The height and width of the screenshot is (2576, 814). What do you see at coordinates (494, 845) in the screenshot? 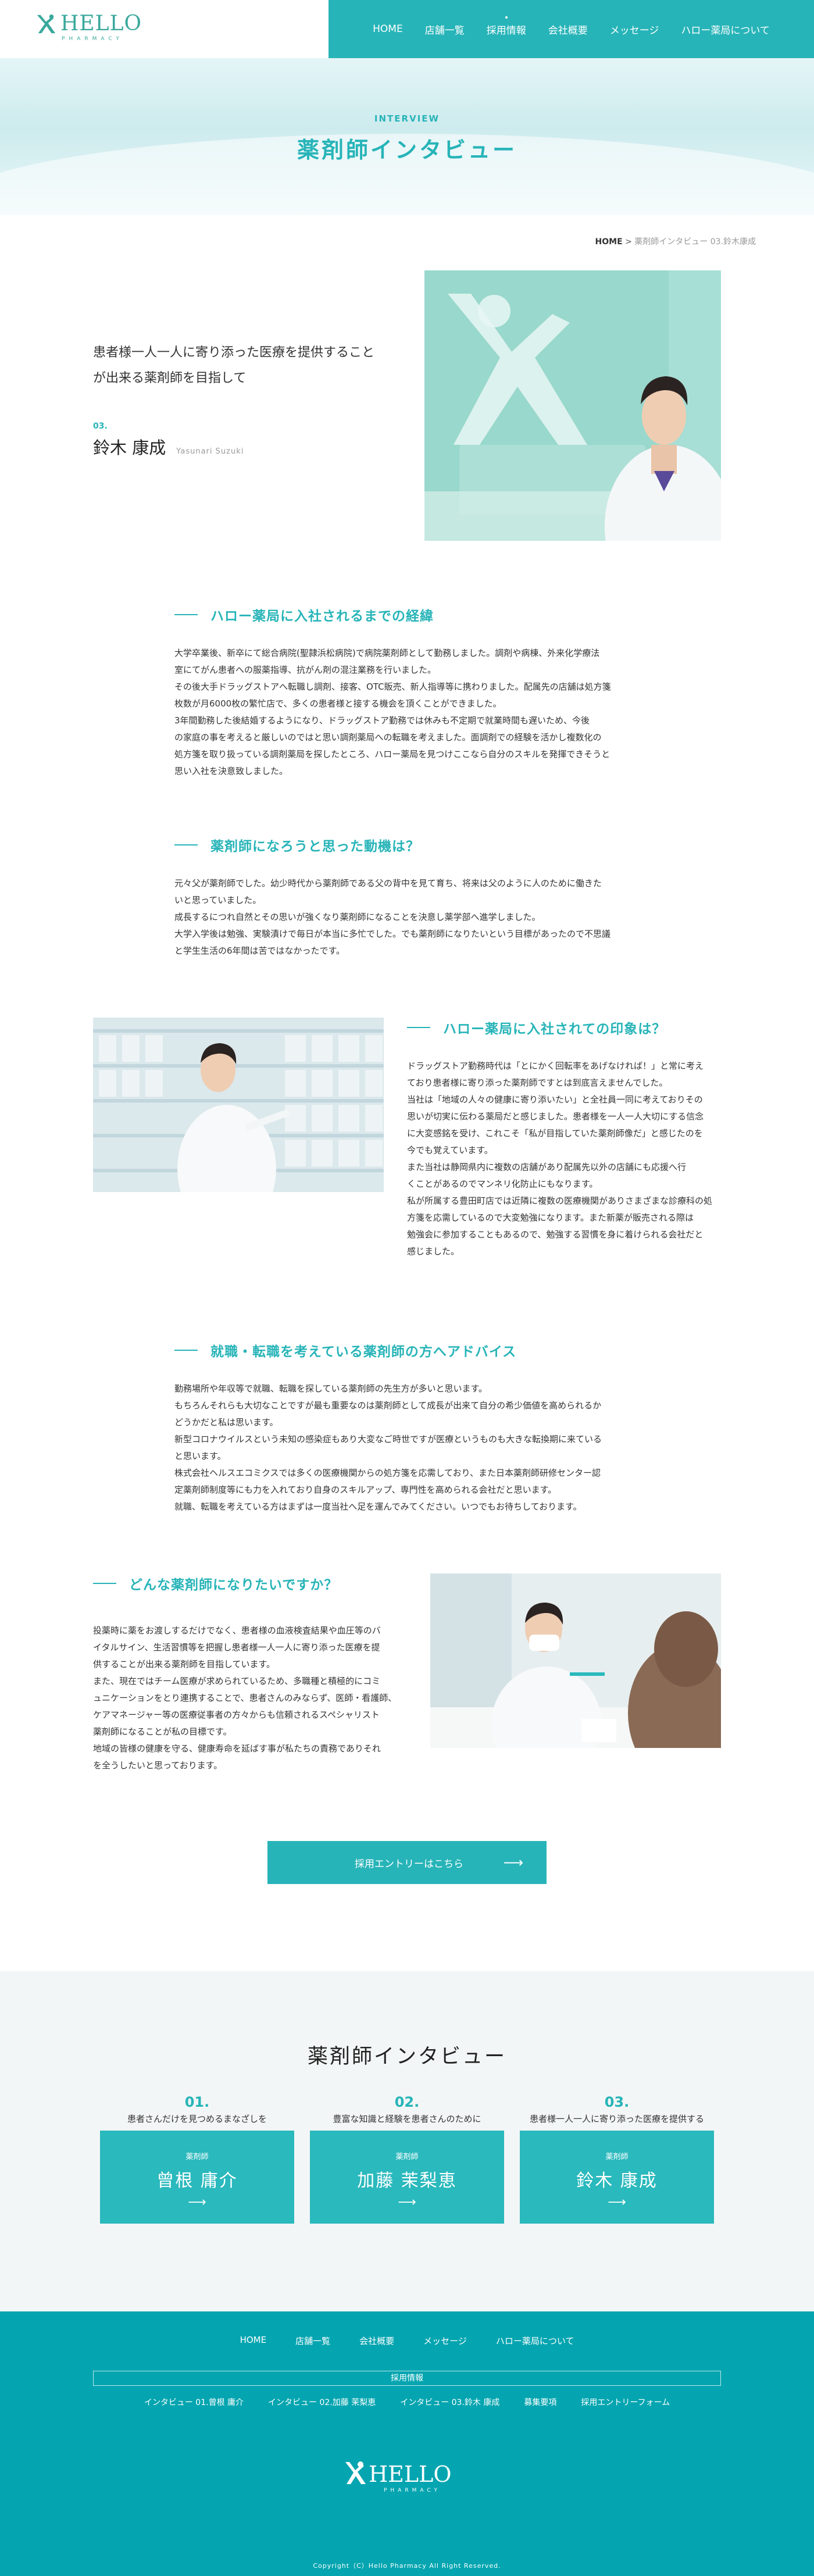
I see `section-heading: 薬剤師になろうと思った動機は？` at bounding box center [494, 845].